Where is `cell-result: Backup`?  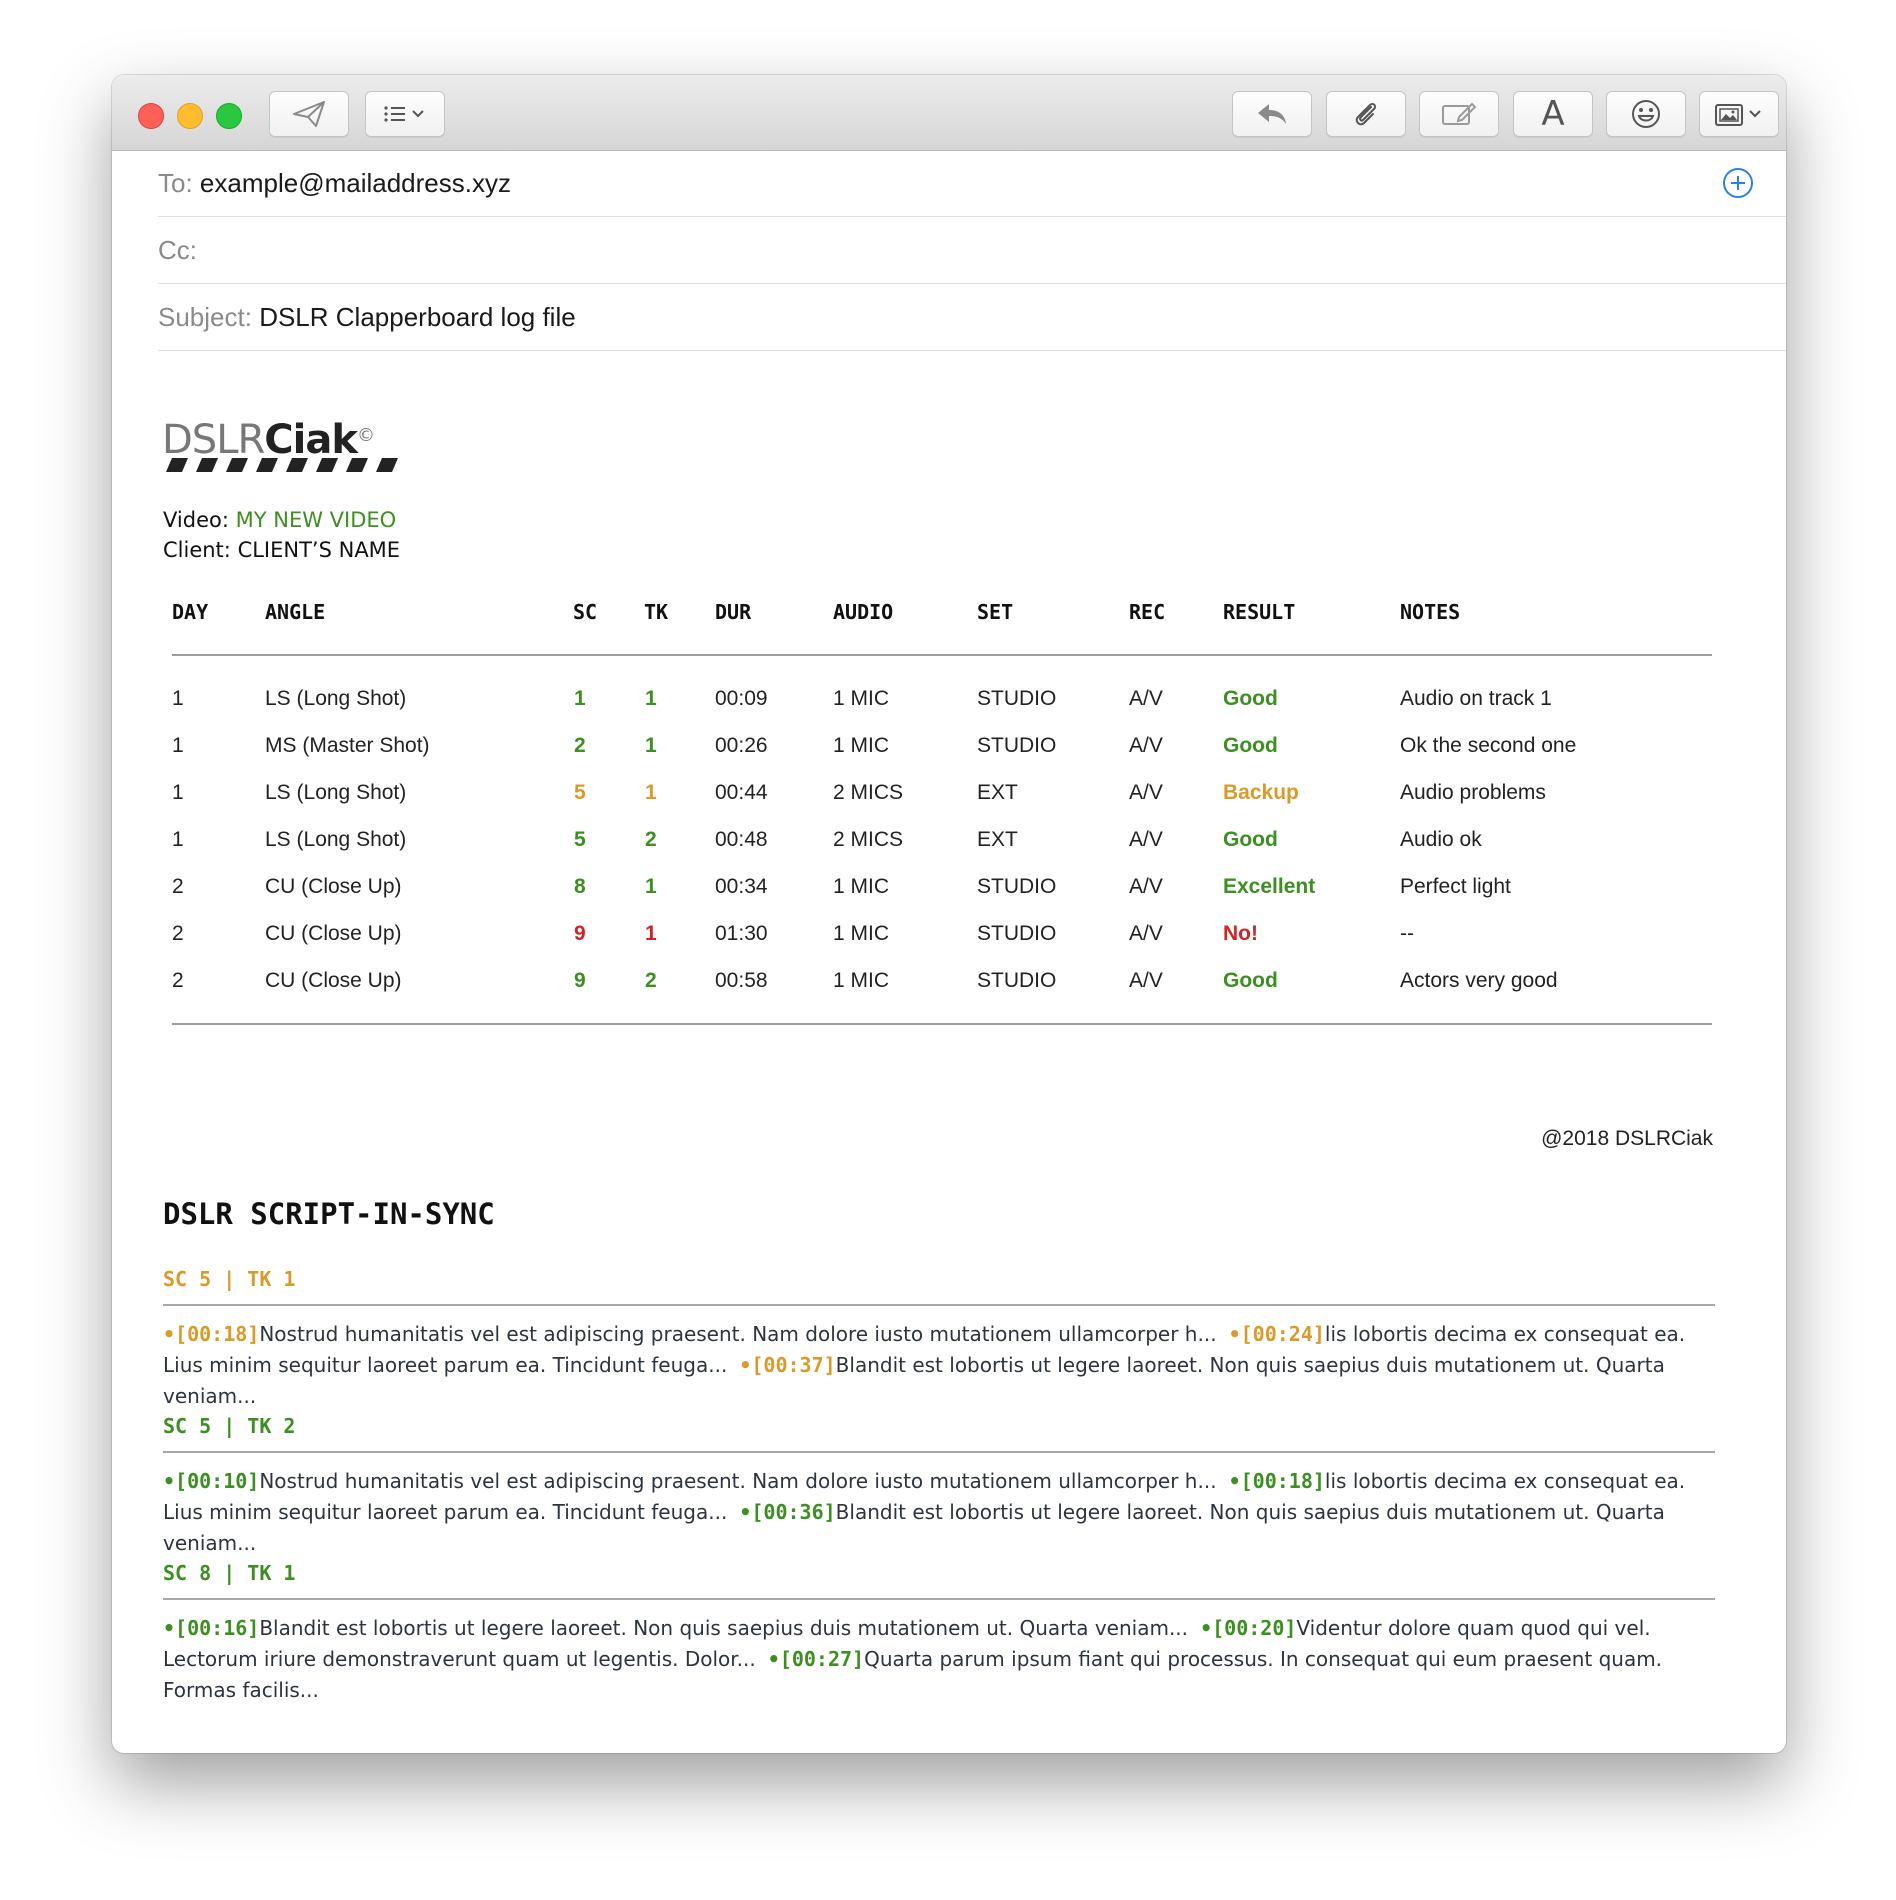 cell-result: Backup is located at coordinates (1261, 792).